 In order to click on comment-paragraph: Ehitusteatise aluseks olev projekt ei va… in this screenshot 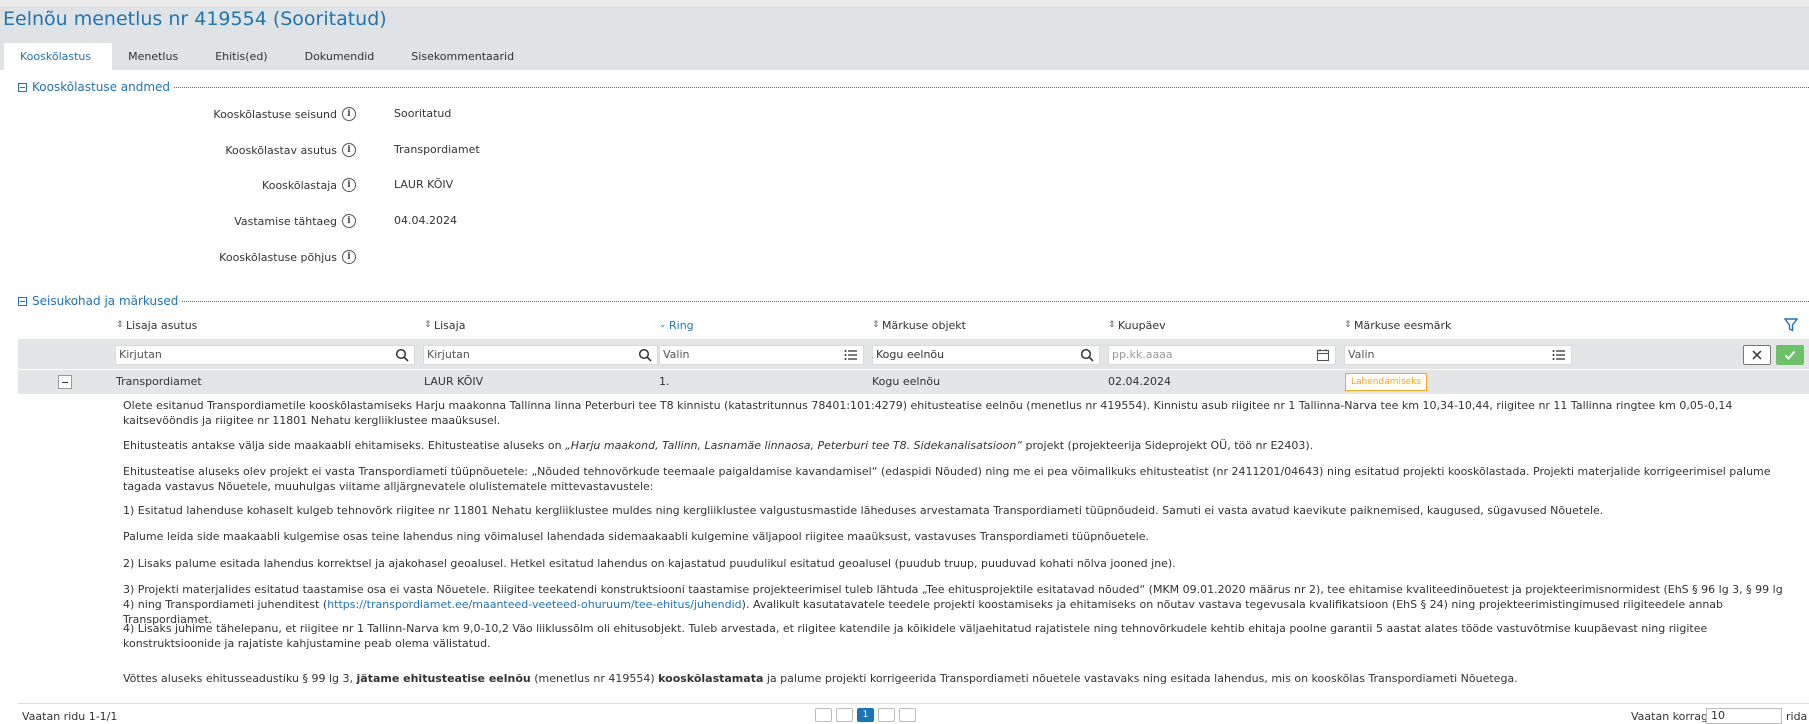, I will do `click(947, 479)`.